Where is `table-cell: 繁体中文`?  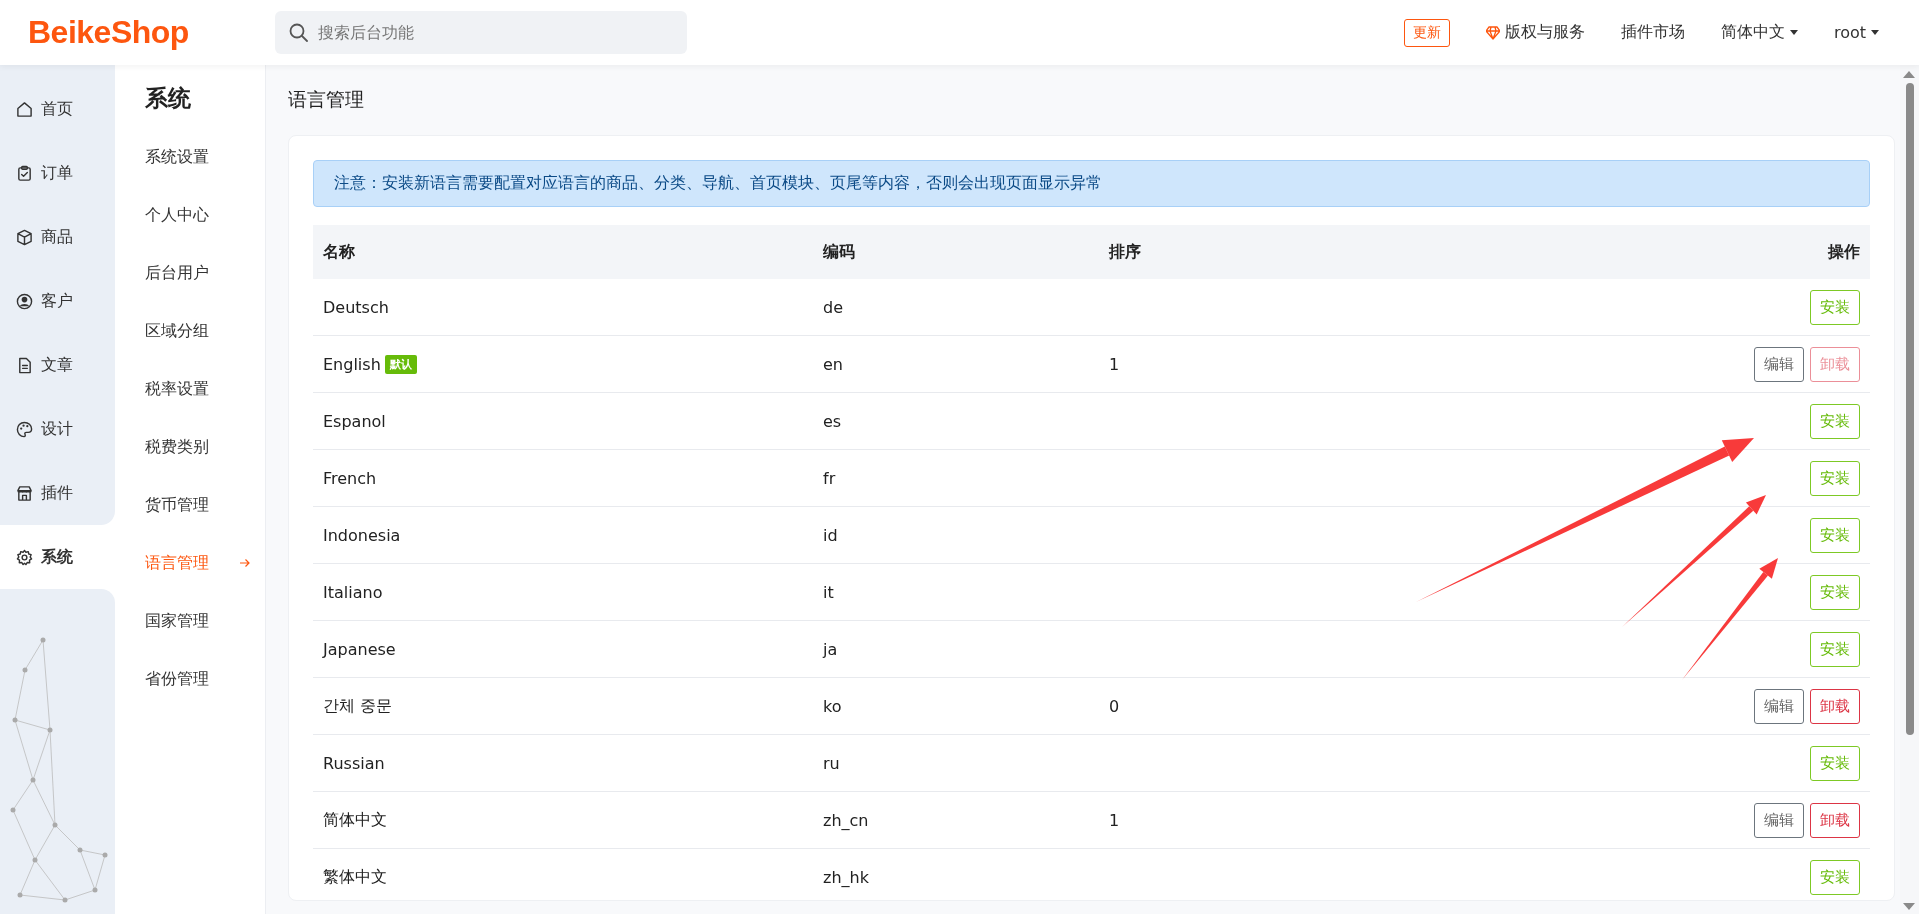
table-cell: 繁体中文 is located at coordinates (355, 877).